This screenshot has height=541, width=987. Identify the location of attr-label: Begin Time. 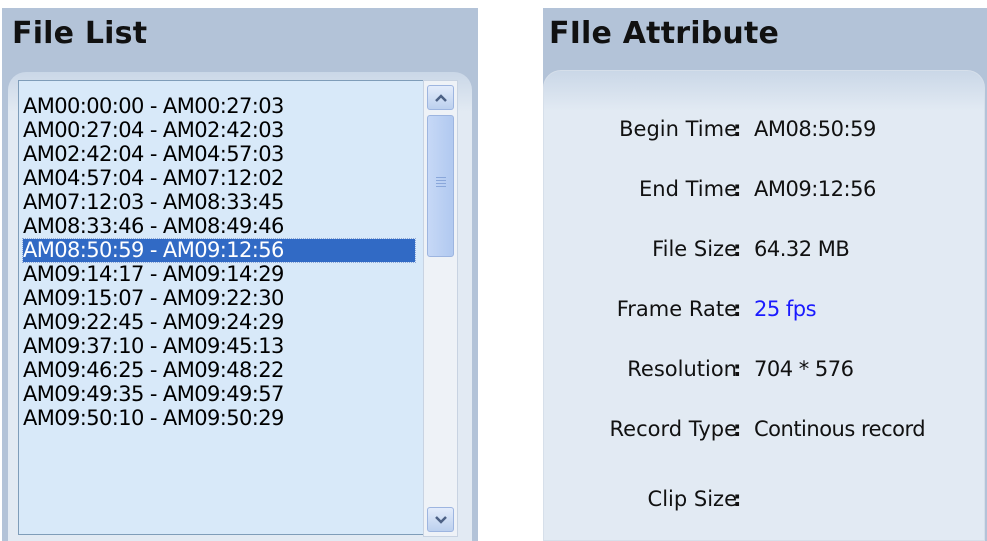
(678, 129).